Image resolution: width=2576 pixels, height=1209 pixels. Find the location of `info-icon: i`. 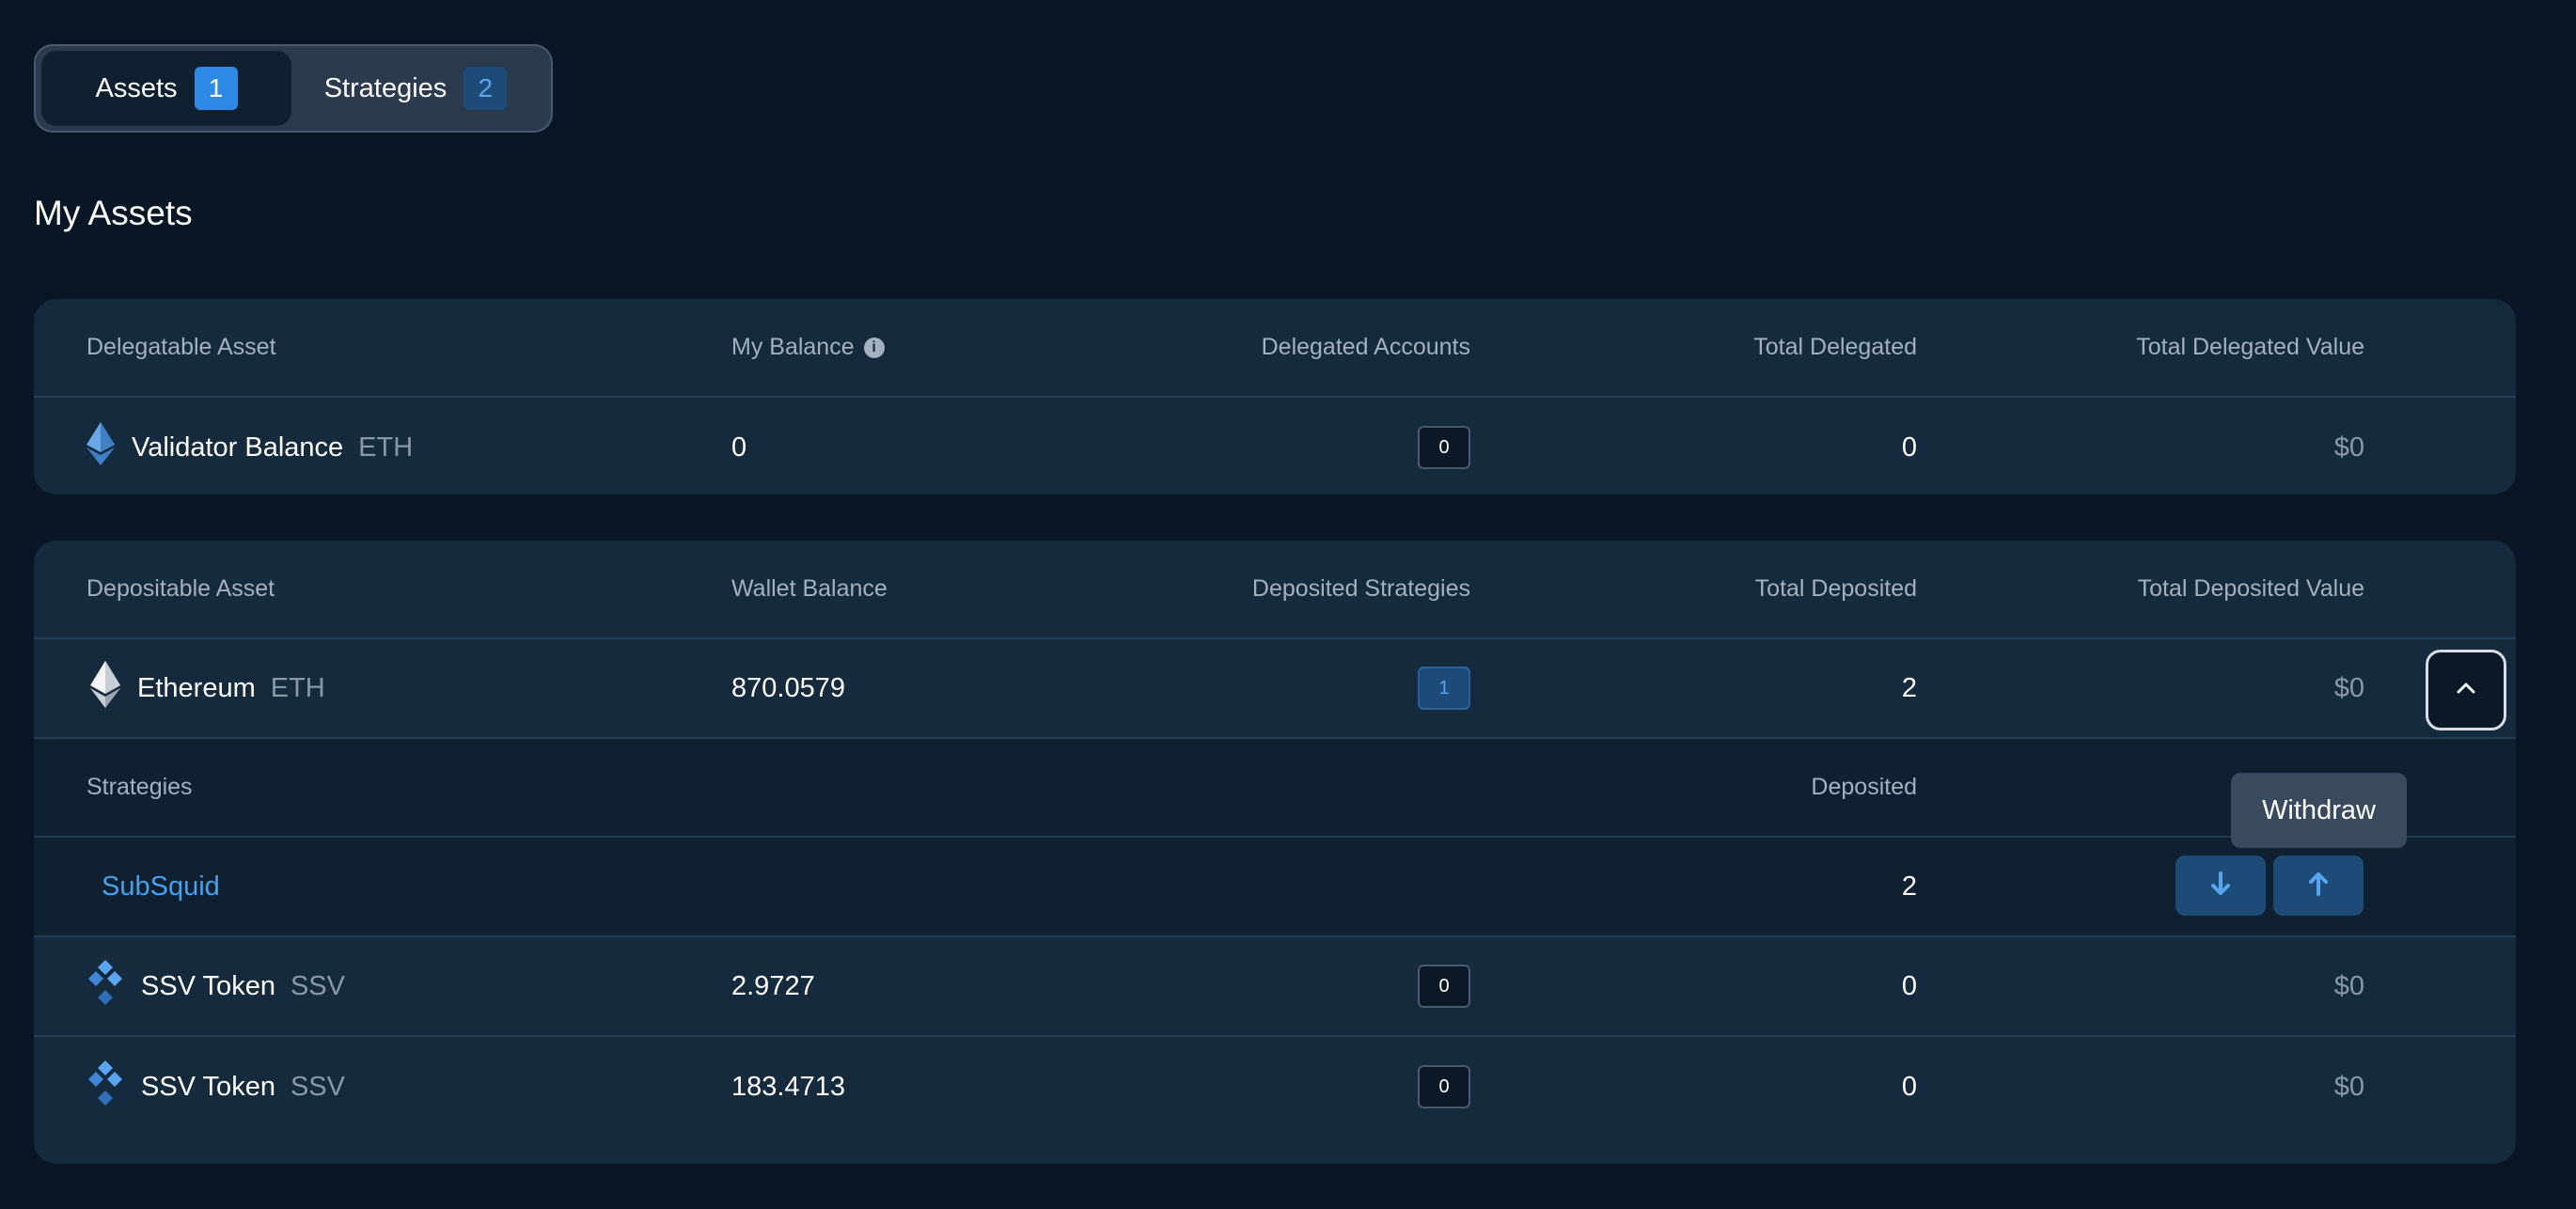

info-icon: i is located at coordinates (874, 347).